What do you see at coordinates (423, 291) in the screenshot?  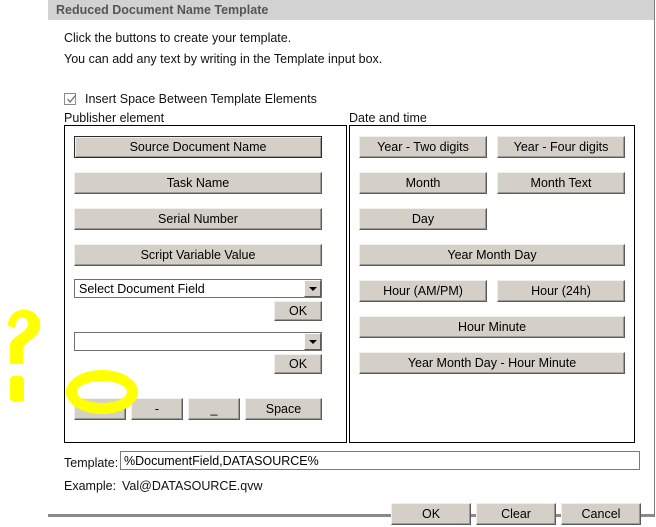 I see `hour-ampm-button: Hour (AM/PM)` at bounding box center [423, 291].